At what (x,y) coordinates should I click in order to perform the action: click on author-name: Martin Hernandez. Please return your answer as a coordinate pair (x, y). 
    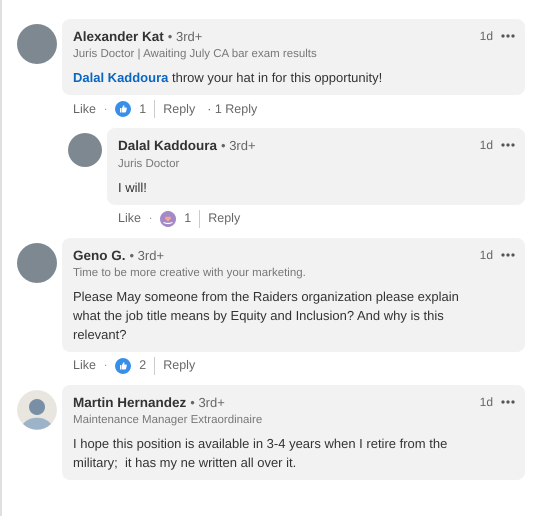
    Looking at the image, I should click on (129, 402).